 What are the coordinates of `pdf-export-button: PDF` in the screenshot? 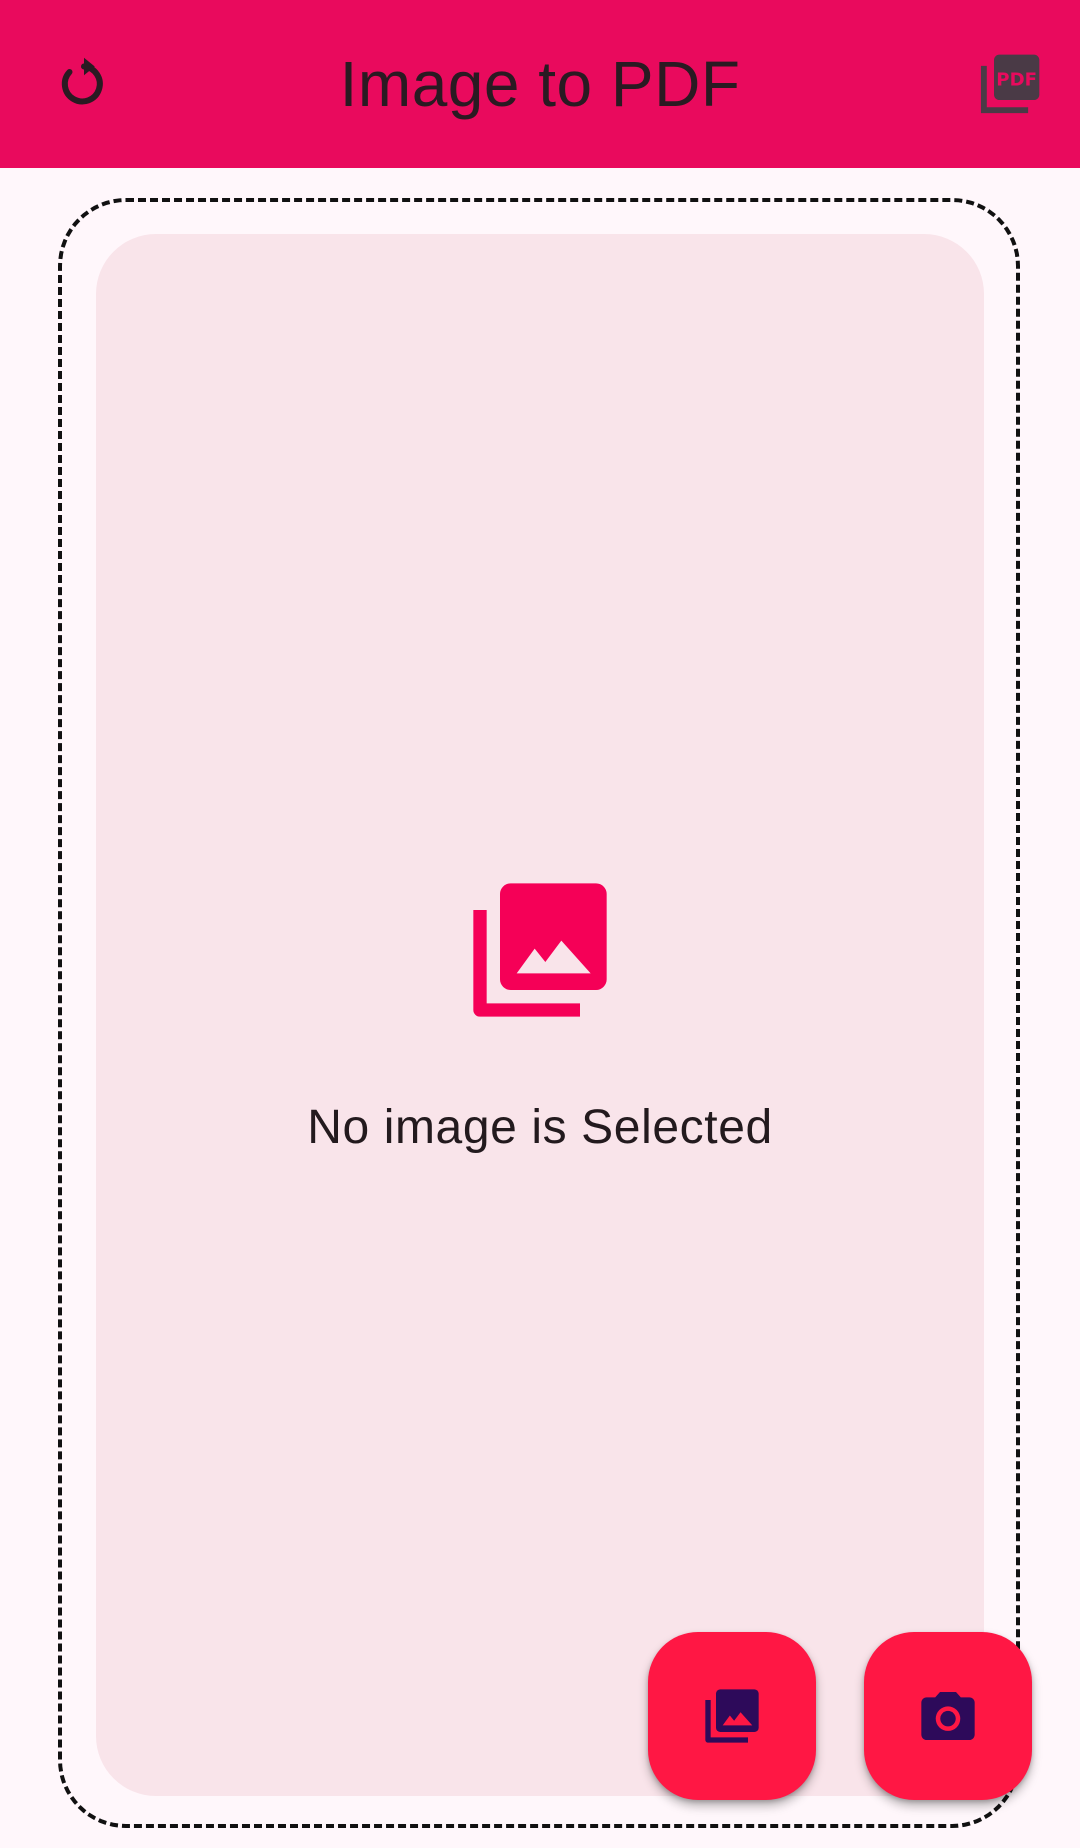 It's located at (1010, 84).